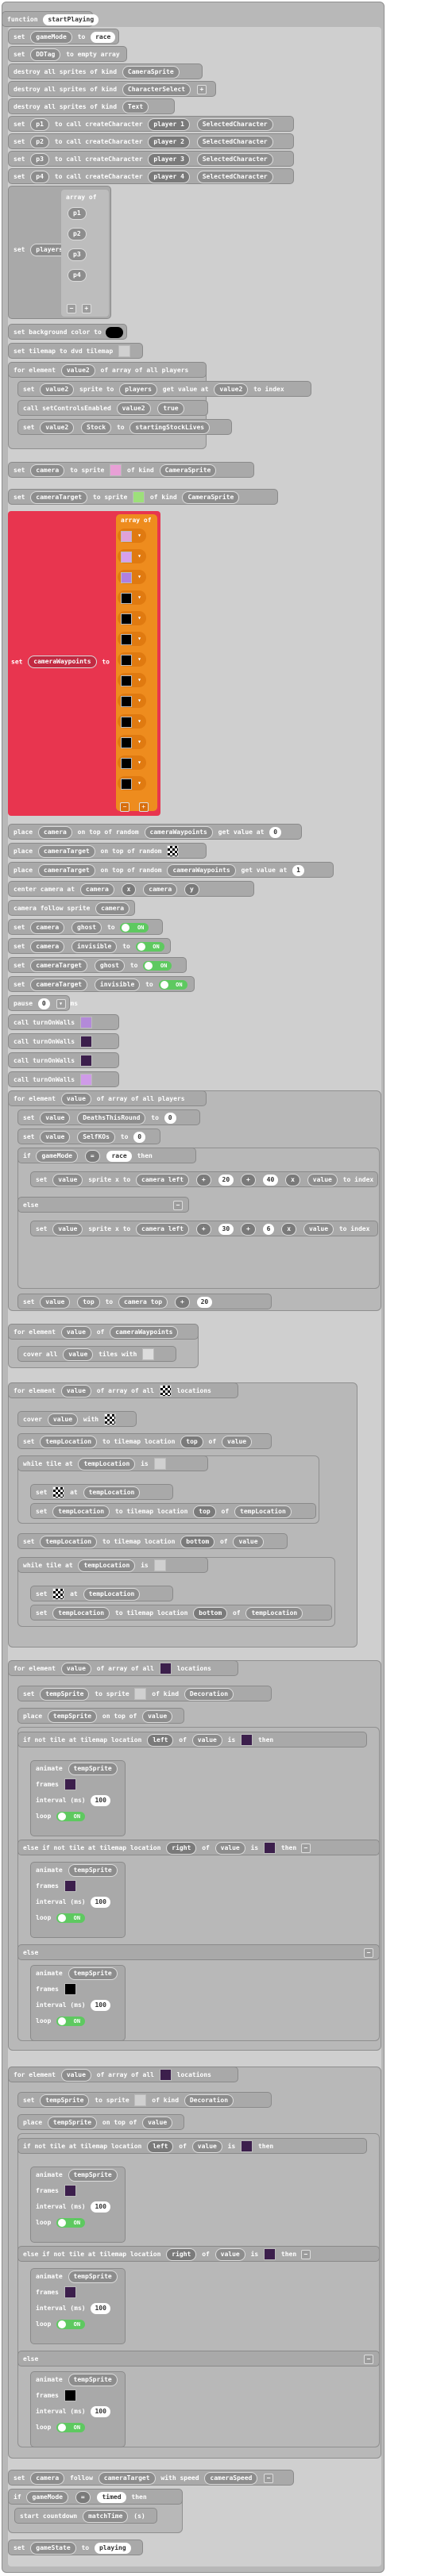 The height and width of the screenshot is (2576, 429). I want to click on var-dropdown: p1, so click(39, 124).